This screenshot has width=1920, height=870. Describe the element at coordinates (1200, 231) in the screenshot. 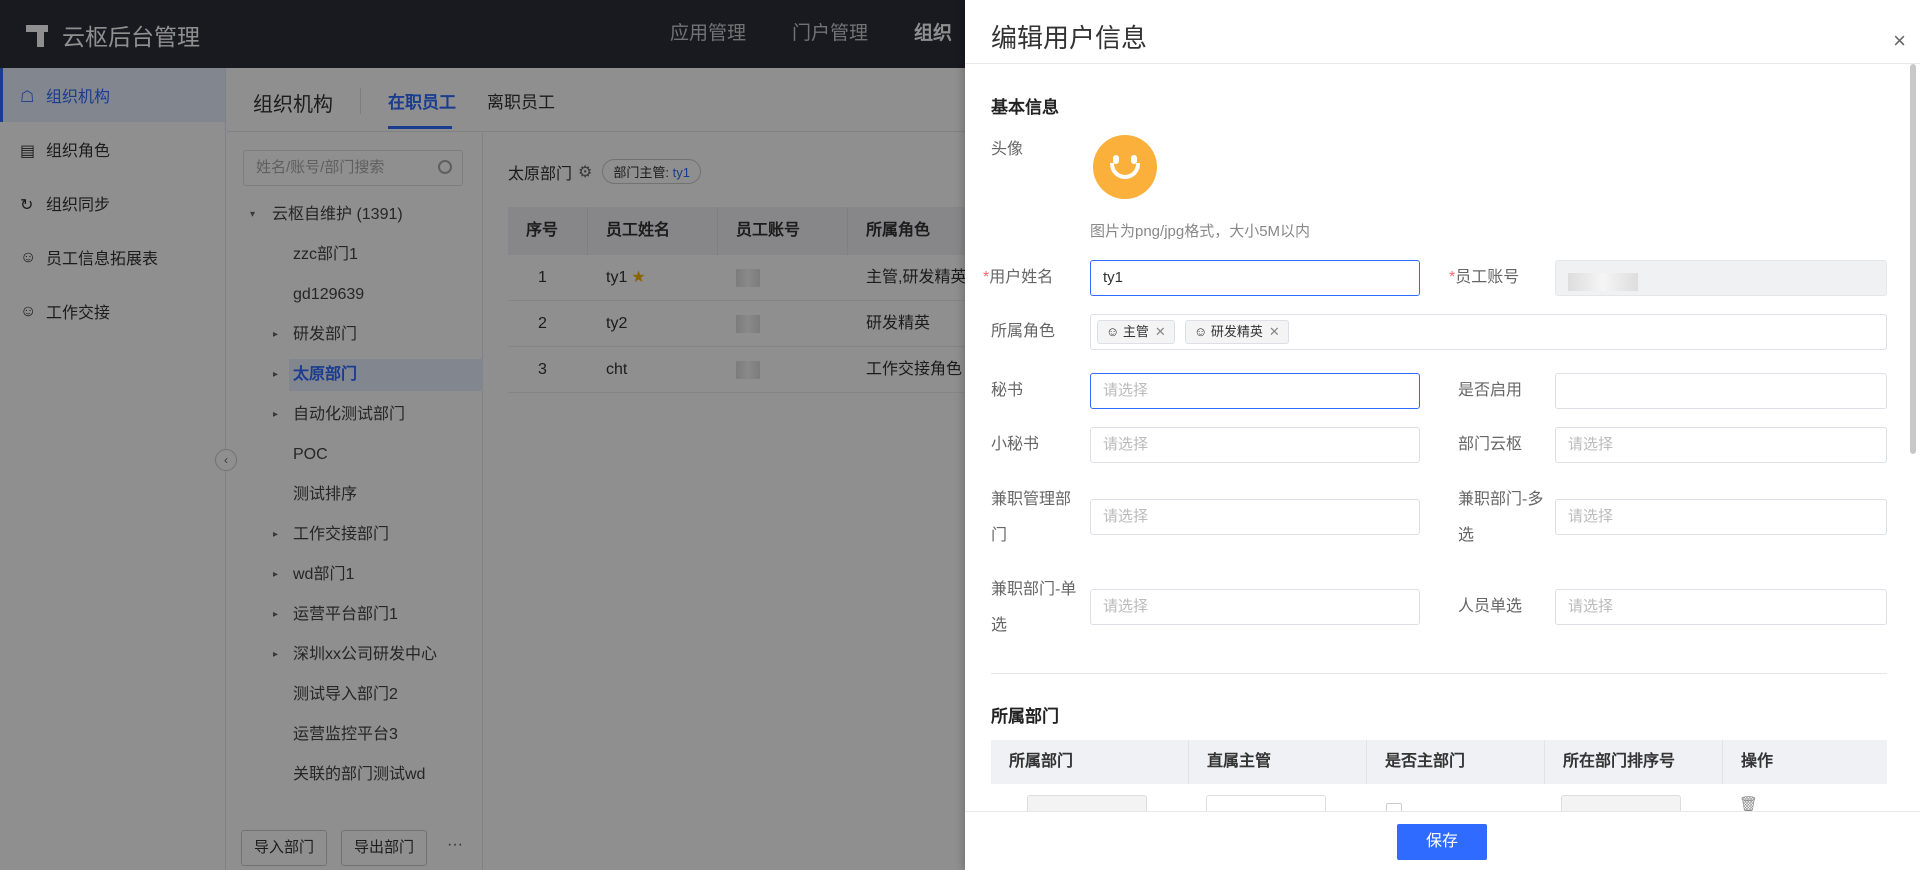

I see `avatar-hint: 图片为png/jpg格式，大小5M以内` at that location.